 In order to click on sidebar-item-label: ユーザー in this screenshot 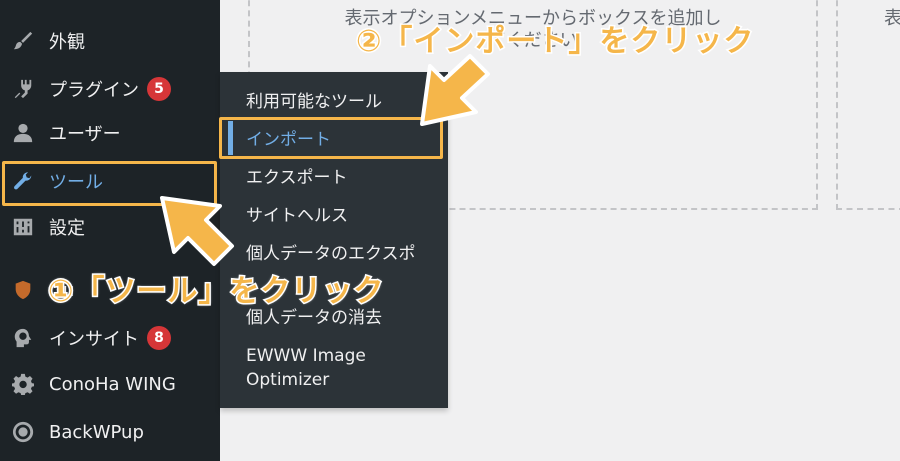, I will do `click(85, 134)`.